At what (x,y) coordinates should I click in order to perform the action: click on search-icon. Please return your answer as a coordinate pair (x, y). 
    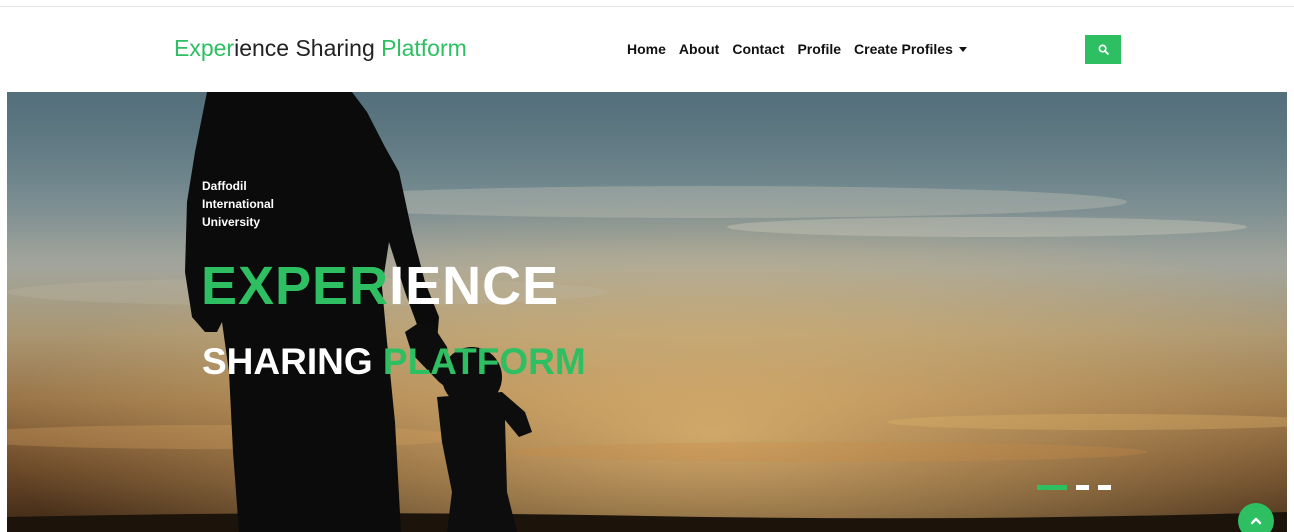
    Looking at the image, I should click on (1103, 49).